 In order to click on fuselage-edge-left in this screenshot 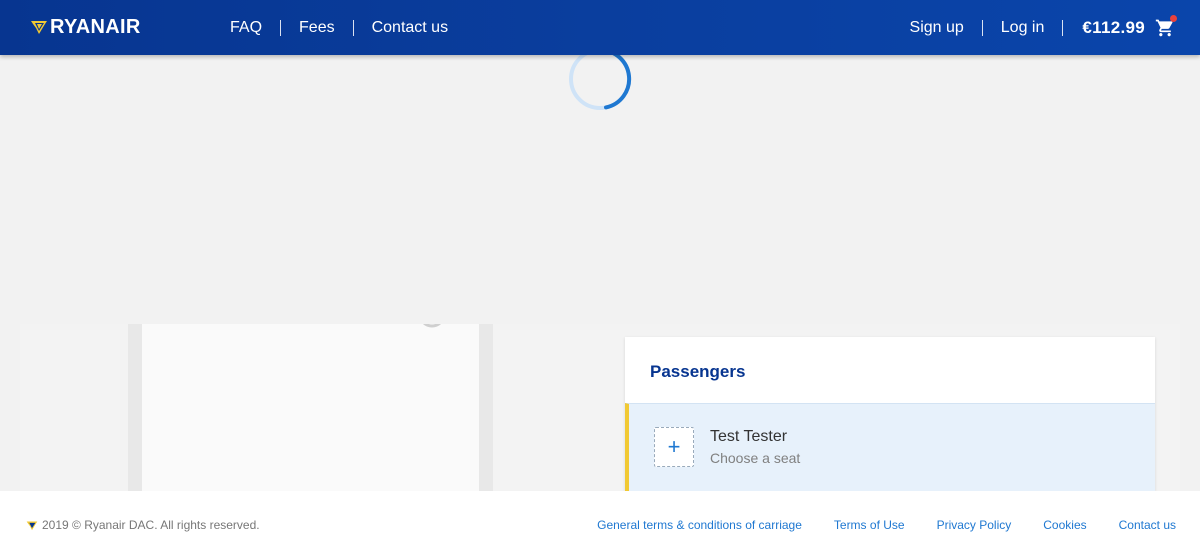, I will do `click(135, 407)`.